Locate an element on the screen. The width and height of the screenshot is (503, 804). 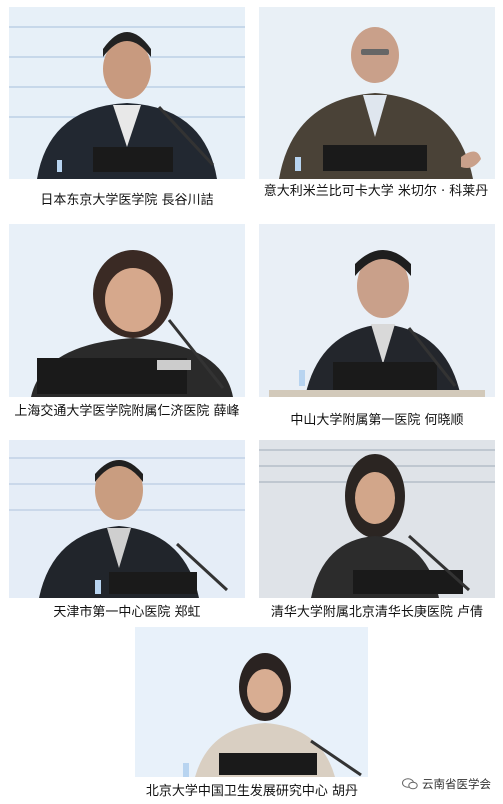
speaker-caption-2: 意大利米兰比可卡大学 米切尔 · 科莱丹 is located at coordinates (376, 191).